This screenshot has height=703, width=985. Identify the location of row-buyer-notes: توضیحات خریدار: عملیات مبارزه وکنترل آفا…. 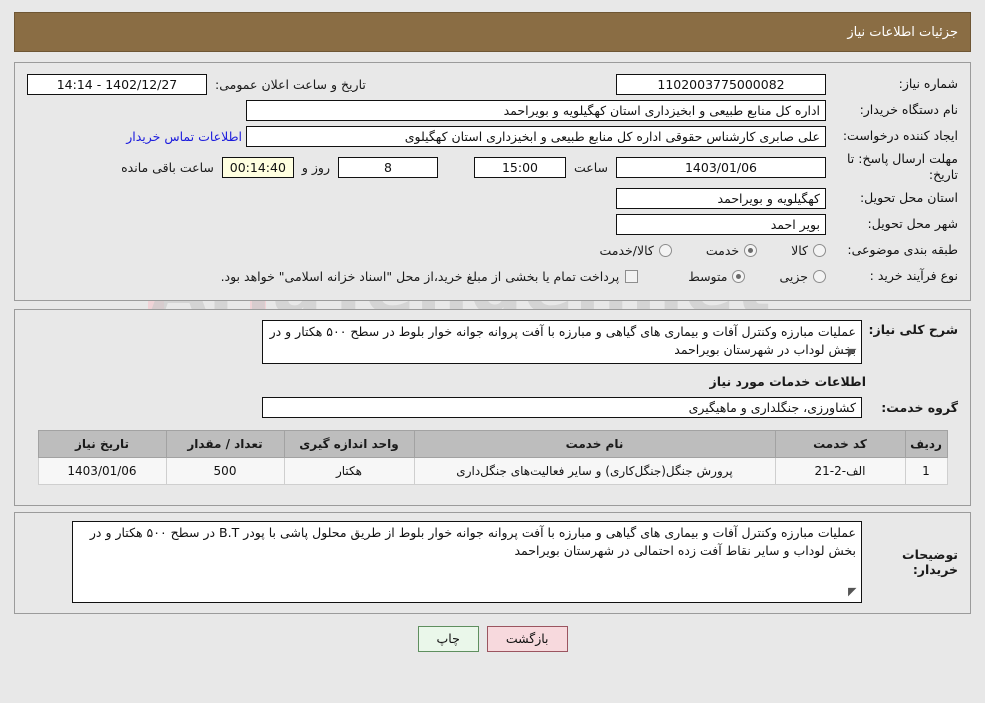
(492, 561).